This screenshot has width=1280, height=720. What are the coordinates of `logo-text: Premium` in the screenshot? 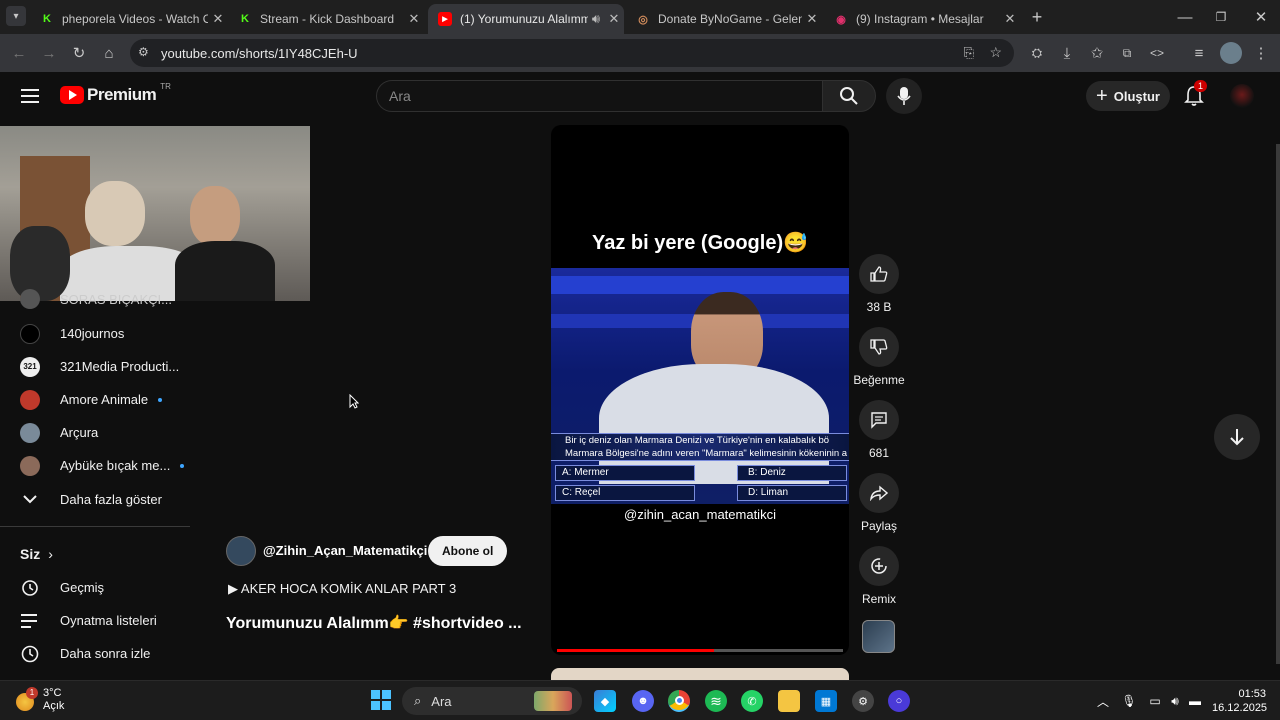 It's located at (122, 94).